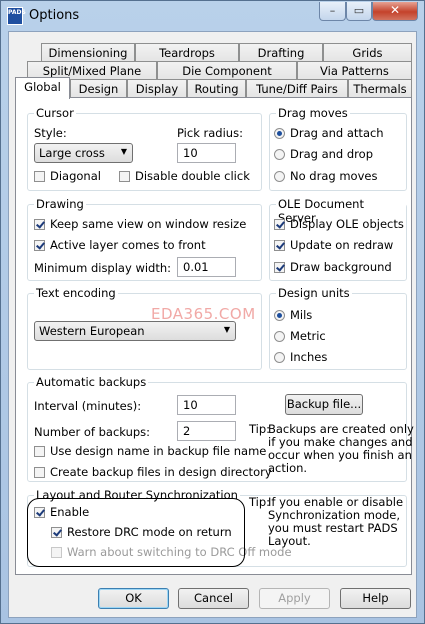 The width and height of the screenshot is (425, 624). I want to click on metric-label: Metric, so click(308, 336).